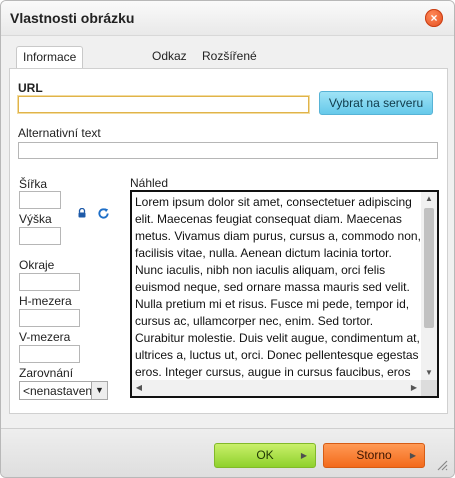  Describe the element at coordinates (40, 200) in the screenshot. I see `width-input` at that location.